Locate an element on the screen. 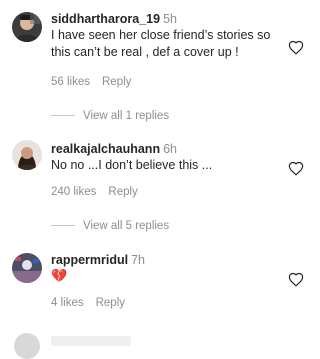 The height and width of the screenshot is (359, 320). next-comment-avatar-partial is located at coordinates (27, 346).